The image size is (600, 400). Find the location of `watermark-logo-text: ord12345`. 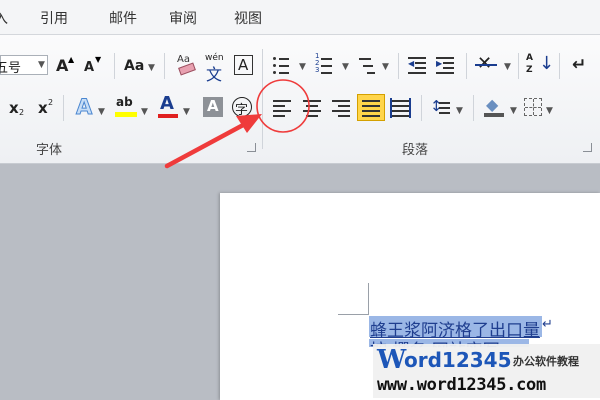

watermark-logo-text: ord12345 is located at coordinates (458, 360).